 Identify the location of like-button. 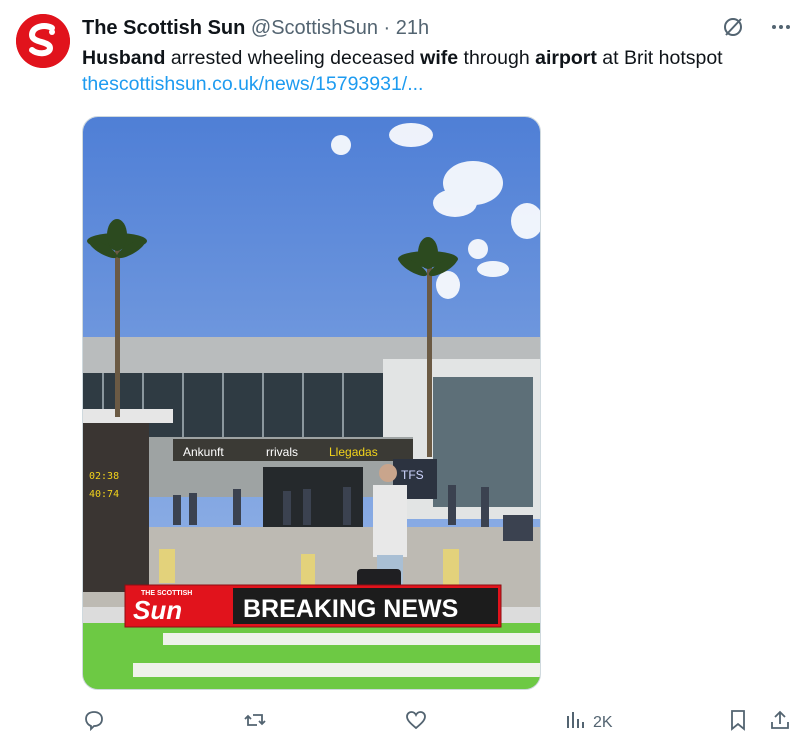
(416, 722).